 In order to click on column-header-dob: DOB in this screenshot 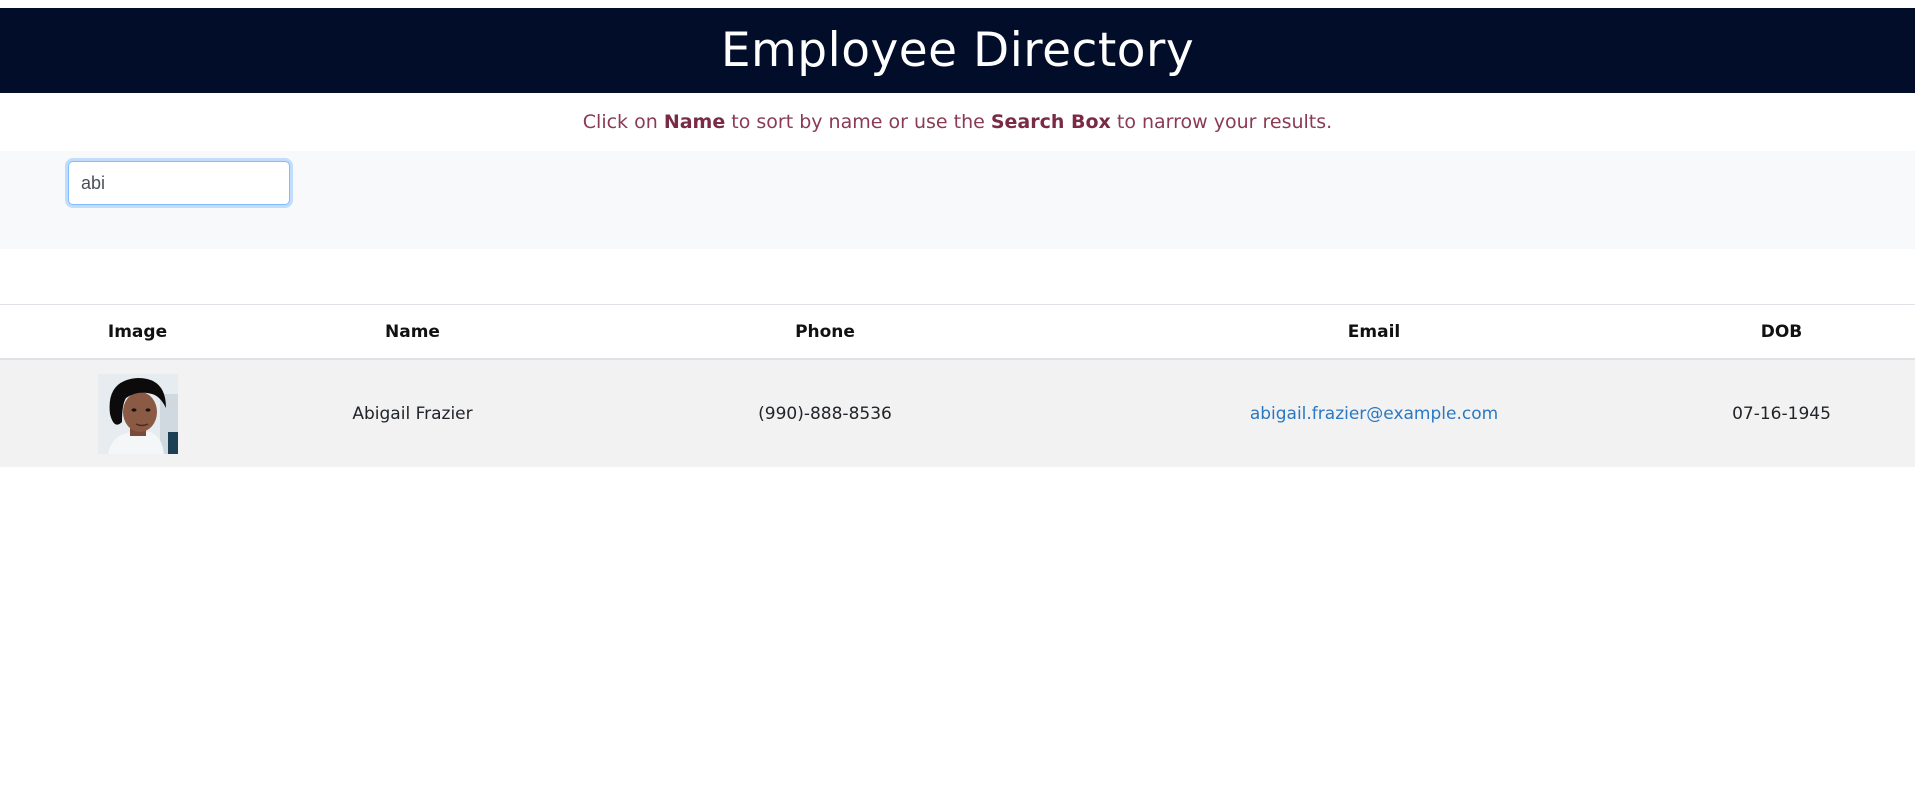, I will do `click(1781, 332)`.